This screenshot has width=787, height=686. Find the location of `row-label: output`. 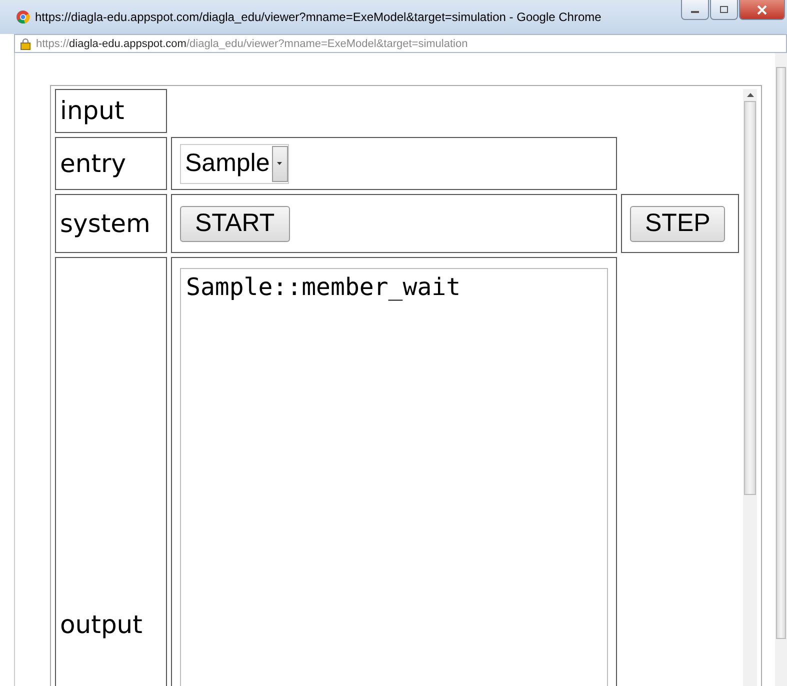

row-label: output is located at coordinates (111, 471).